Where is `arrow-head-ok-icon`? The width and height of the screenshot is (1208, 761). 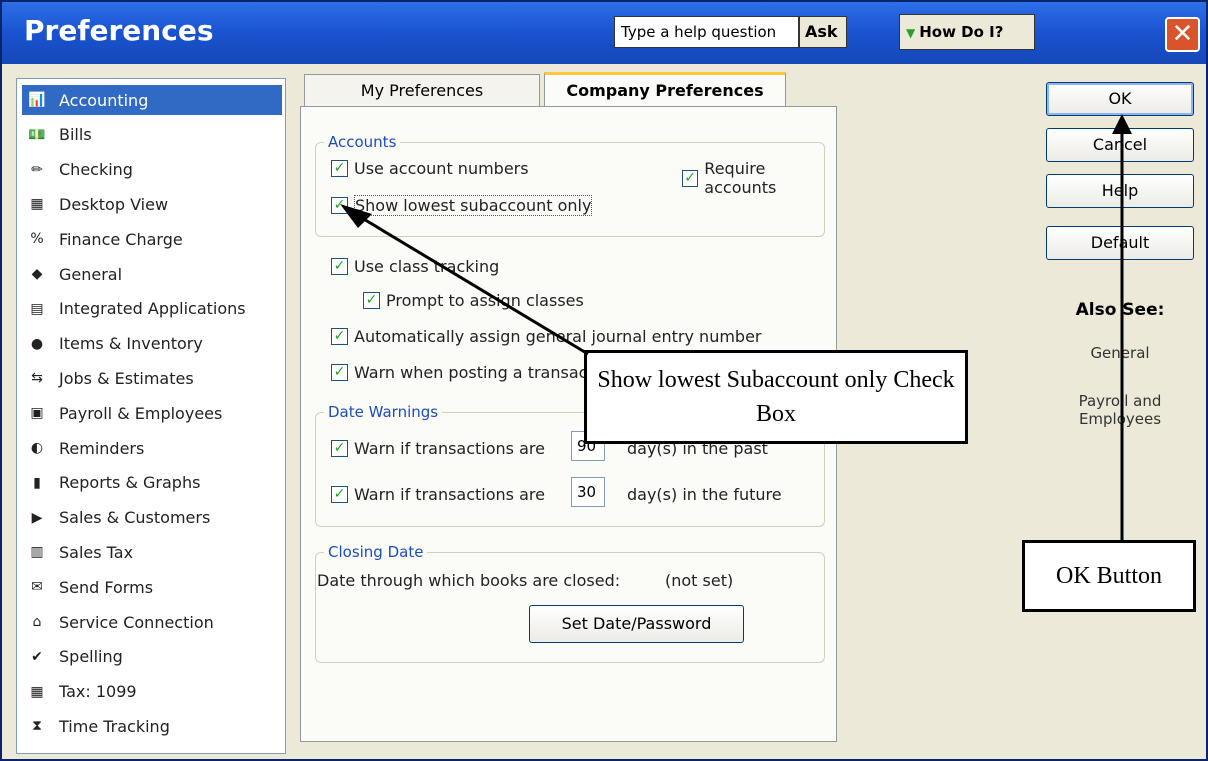
arrow-head-ok-icon is located at coordinates (1122, 124).